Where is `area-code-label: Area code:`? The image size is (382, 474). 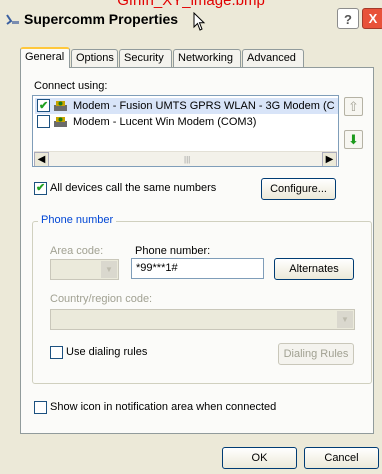 area-code-label: Area code: is located at coordinates (77, 251).